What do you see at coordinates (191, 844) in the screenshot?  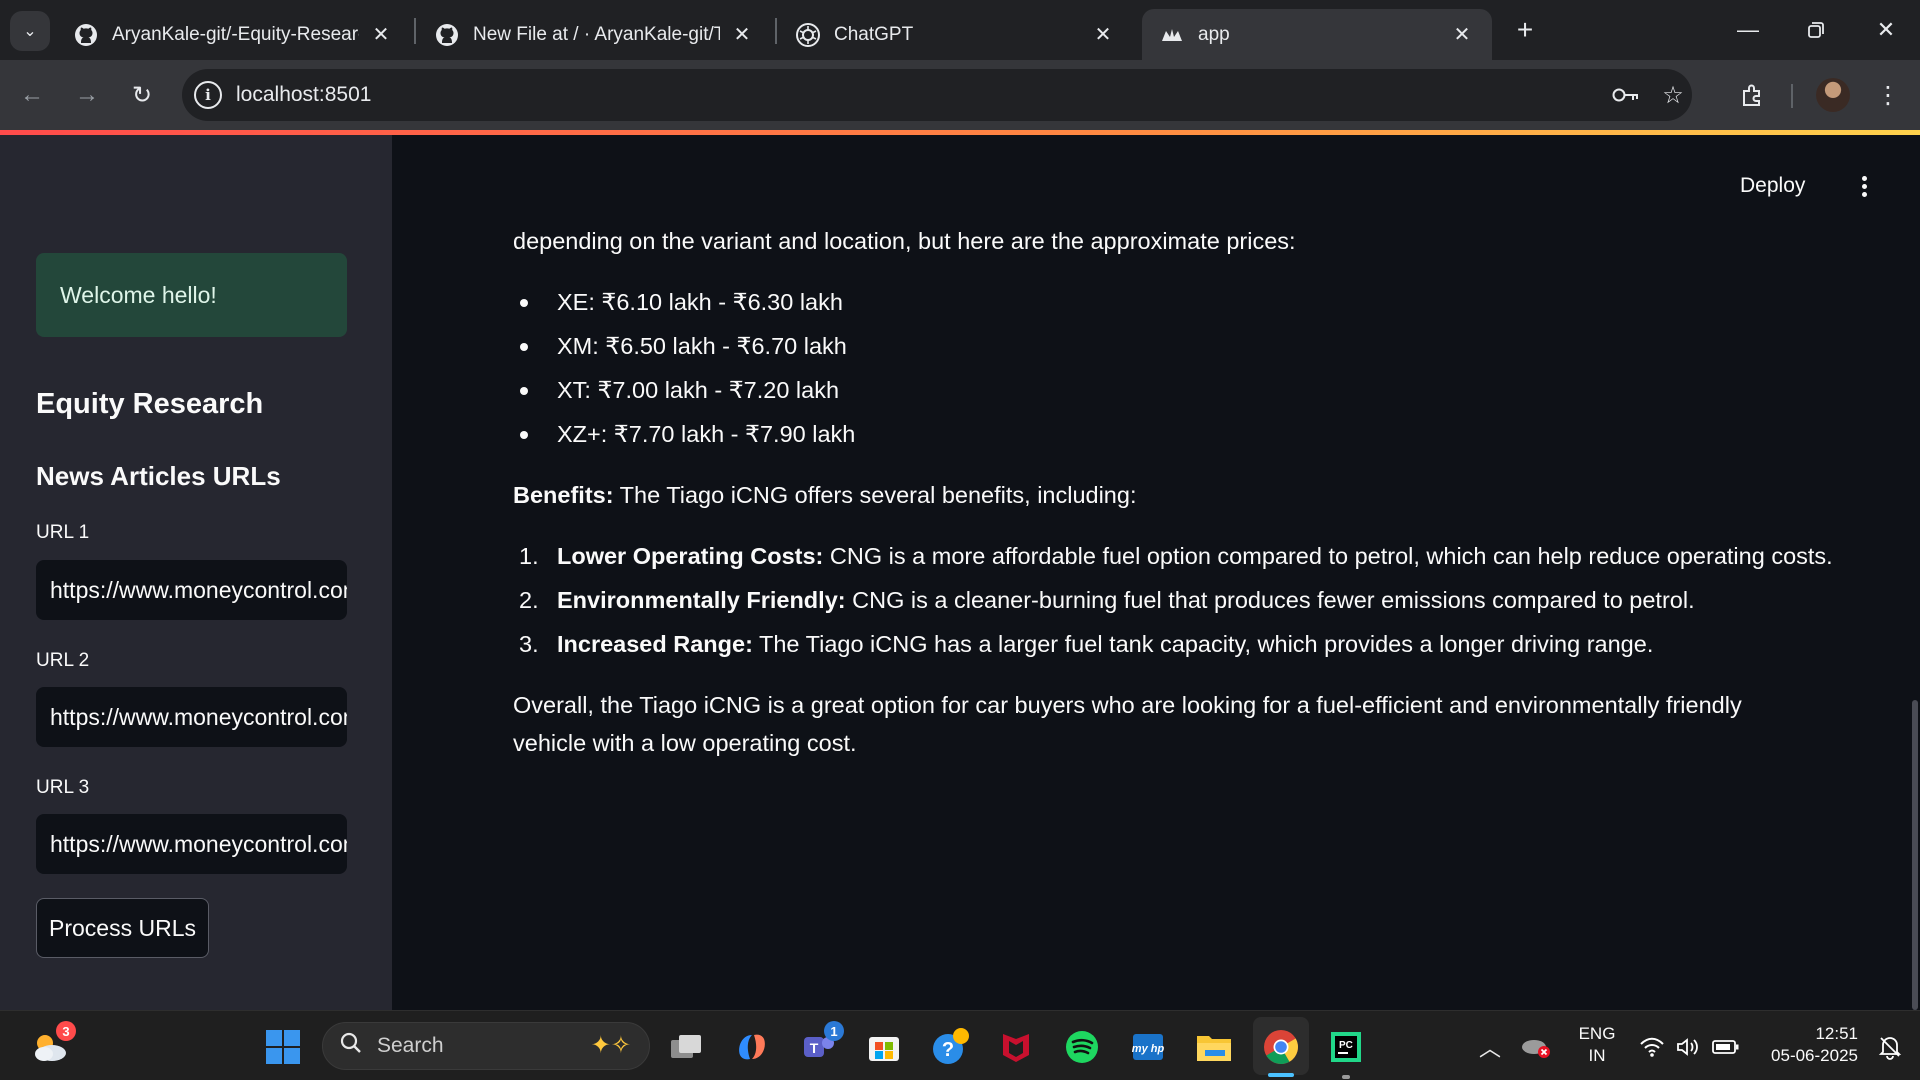 I see `url-3-input` at bounding box center [191, 844].